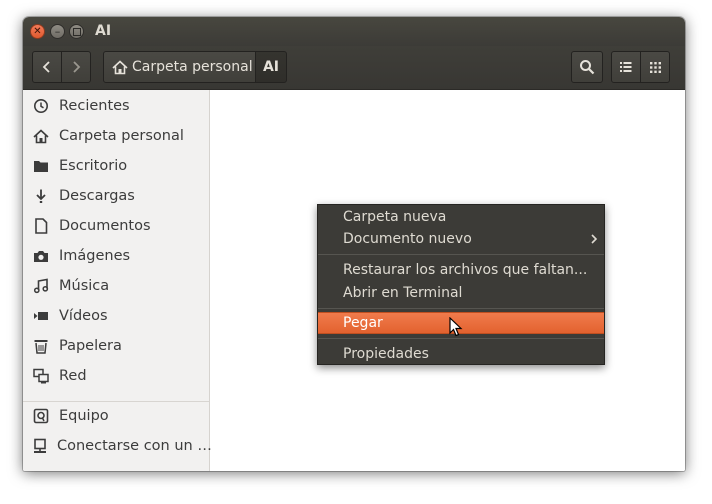 This screenshot has width=712, height=504. What do you see at coordinates (407, 239) in the screenshot?
I see `menu-item-label: Documento nuevo` at bounding box center [407, 239].